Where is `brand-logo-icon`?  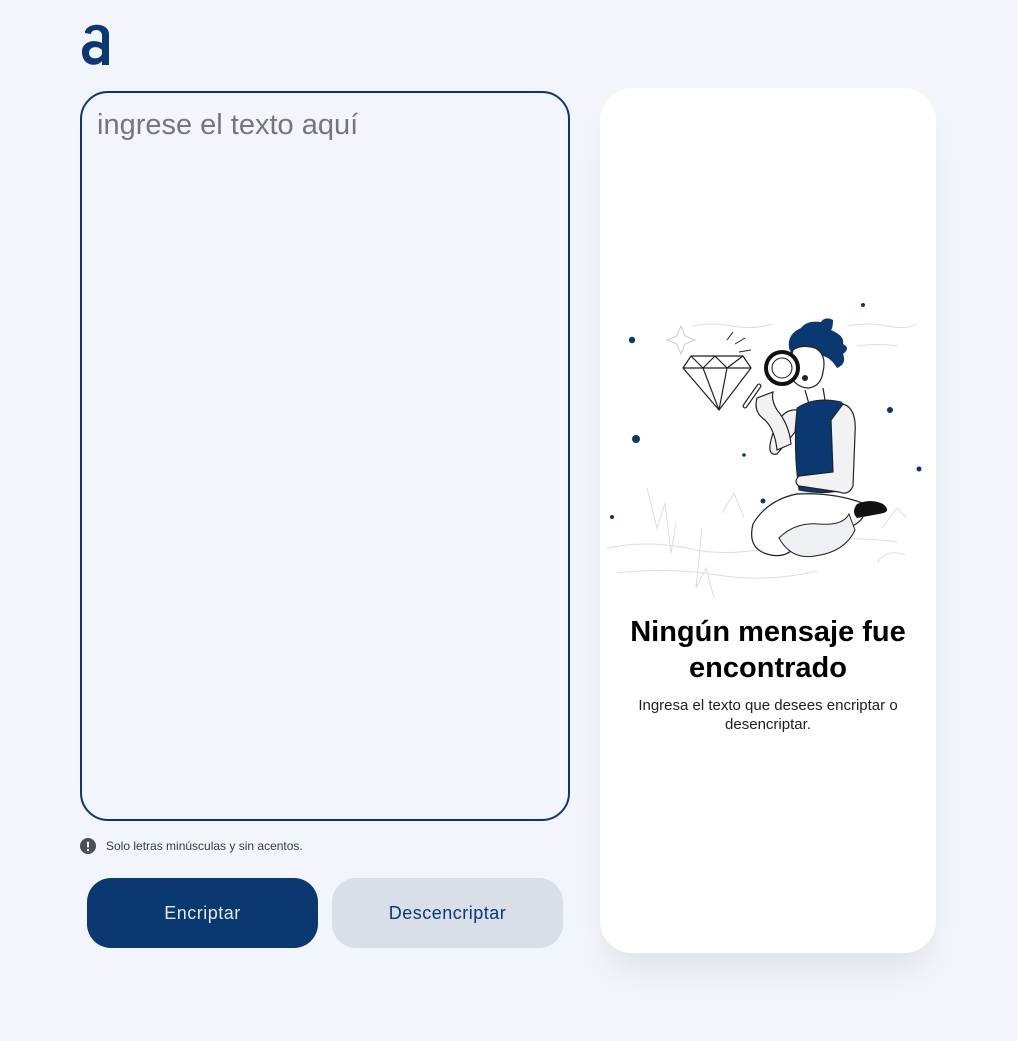
brand-logo-icon is located at coordinates (95, 44).